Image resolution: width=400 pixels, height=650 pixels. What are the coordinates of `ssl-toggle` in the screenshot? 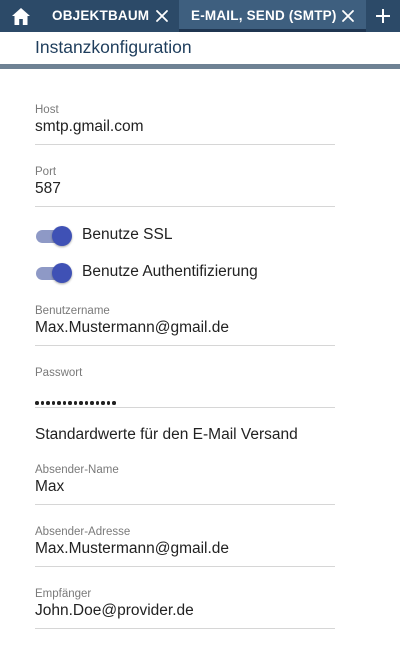 It's located at (54, 236).